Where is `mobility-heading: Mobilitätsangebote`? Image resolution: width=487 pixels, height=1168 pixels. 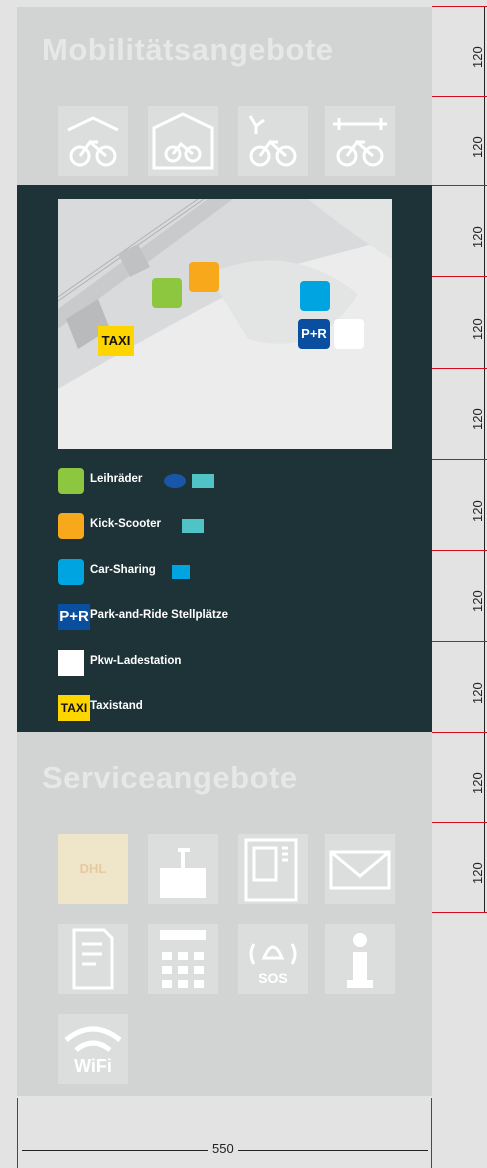 mobility-heading: Mobilitätsangebote is located at coordinates (188, 49).